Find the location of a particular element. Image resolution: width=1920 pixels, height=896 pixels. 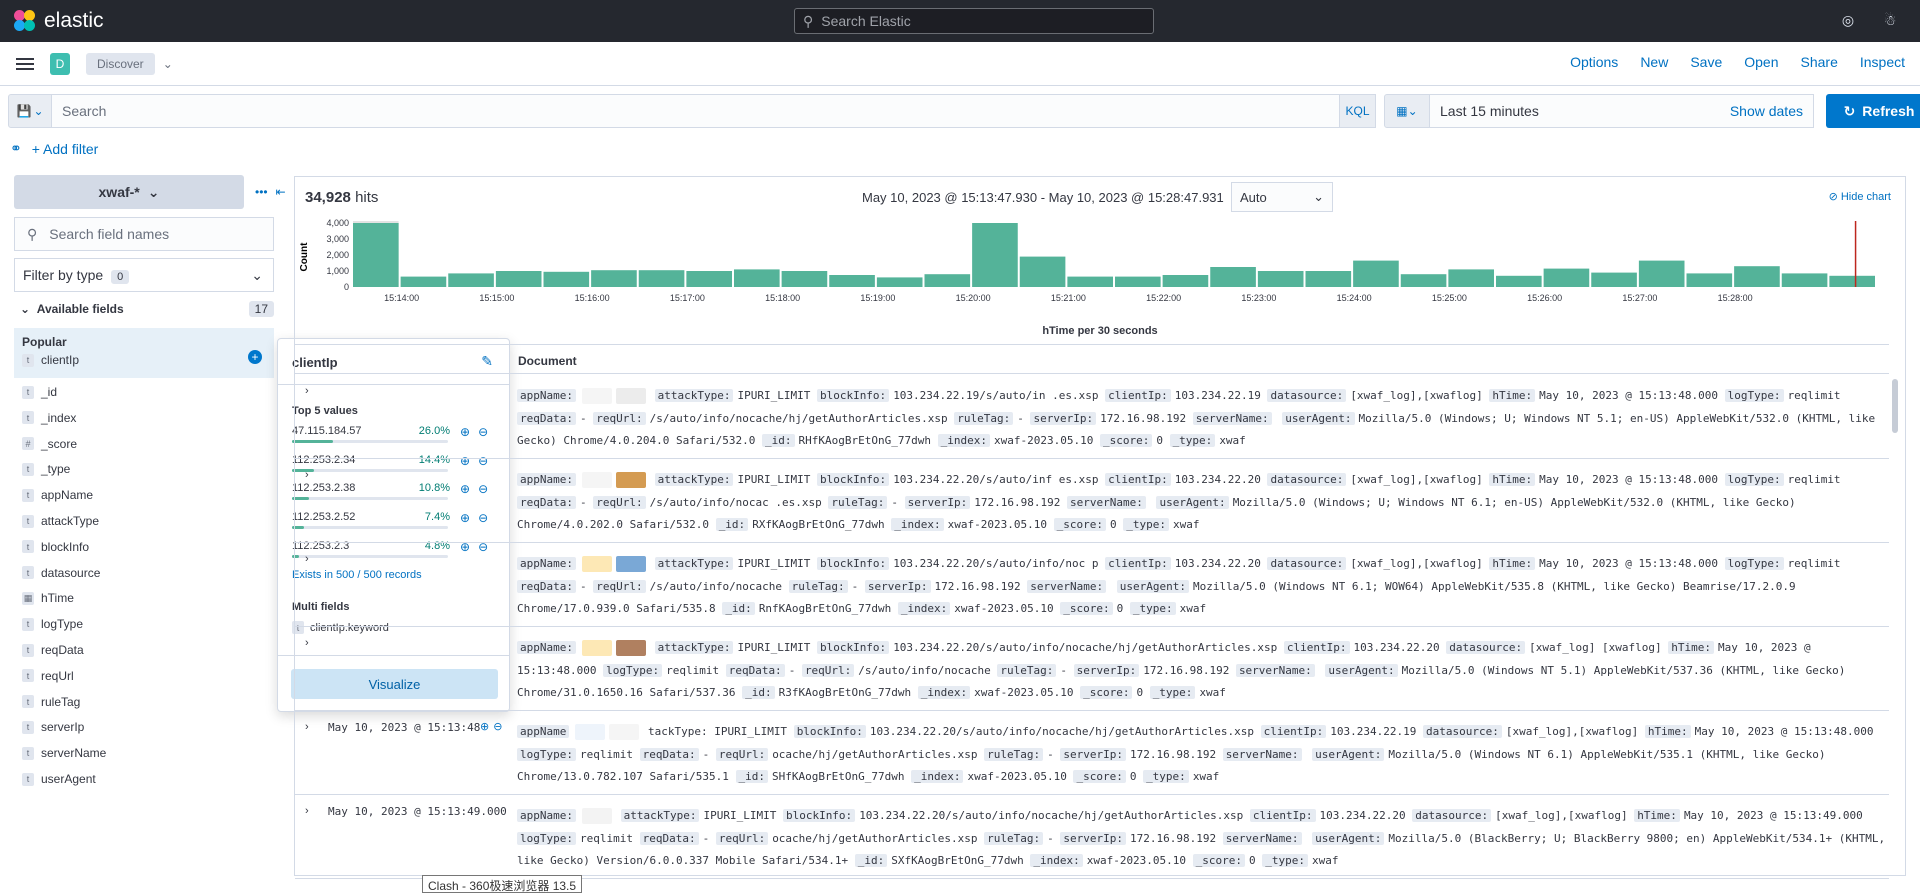

field-item-ruleTag: t ruleTag is located at coordinates (51, 702).